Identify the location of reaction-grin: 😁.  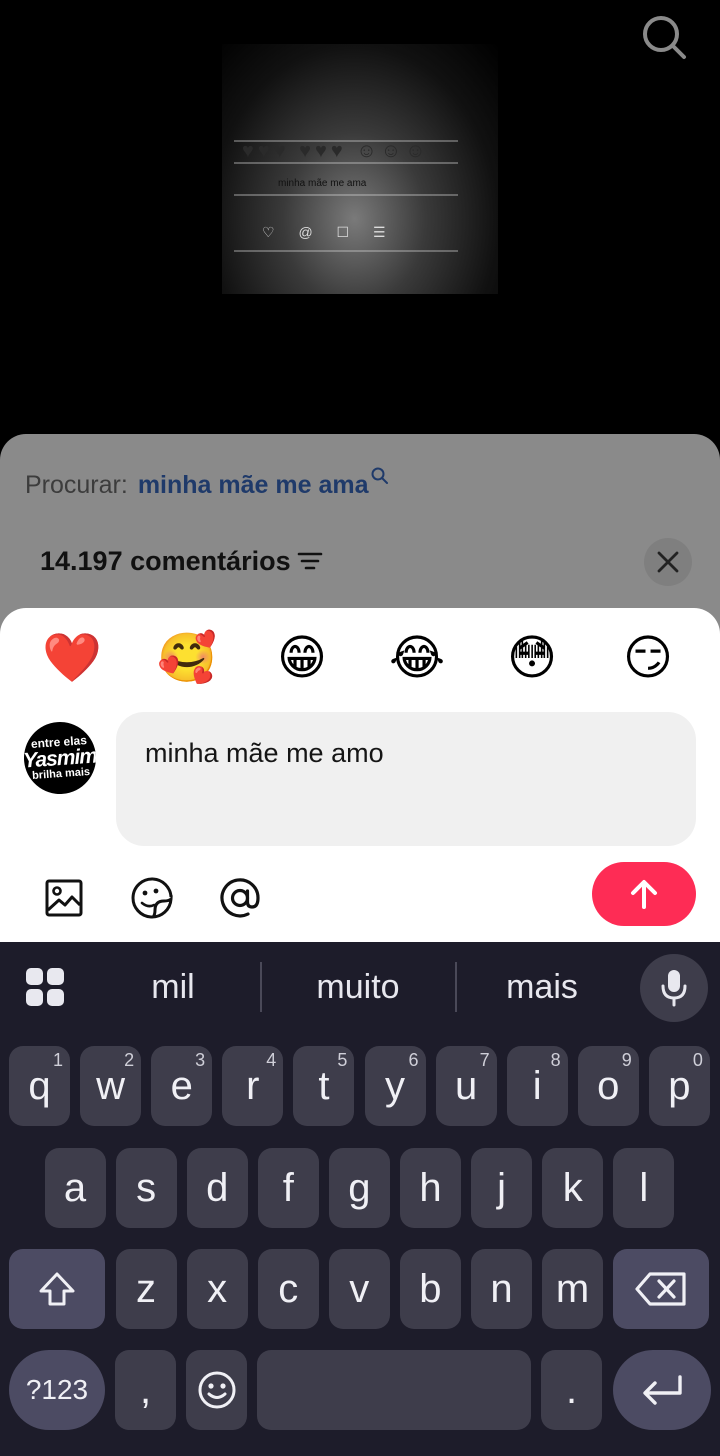
(302, 658).